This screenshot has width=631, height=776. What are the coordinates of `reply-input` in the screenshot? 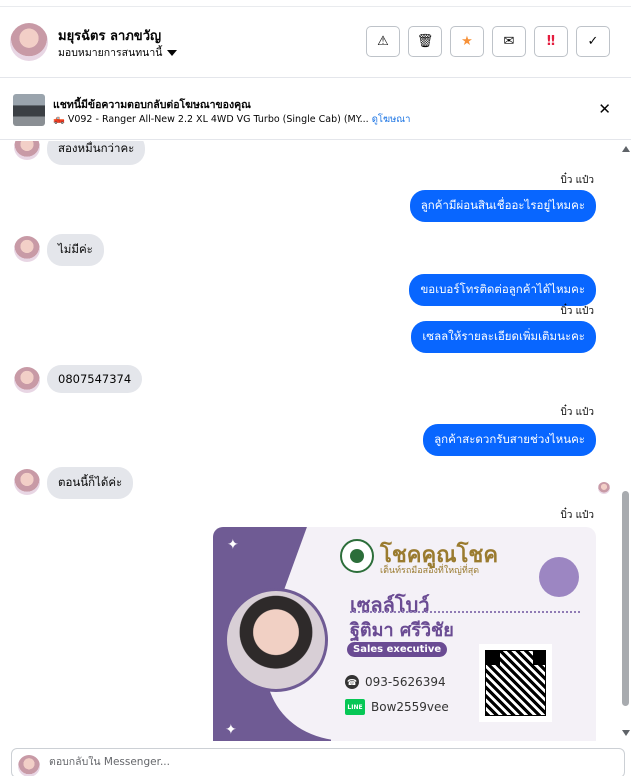 It's located at (319, 762).